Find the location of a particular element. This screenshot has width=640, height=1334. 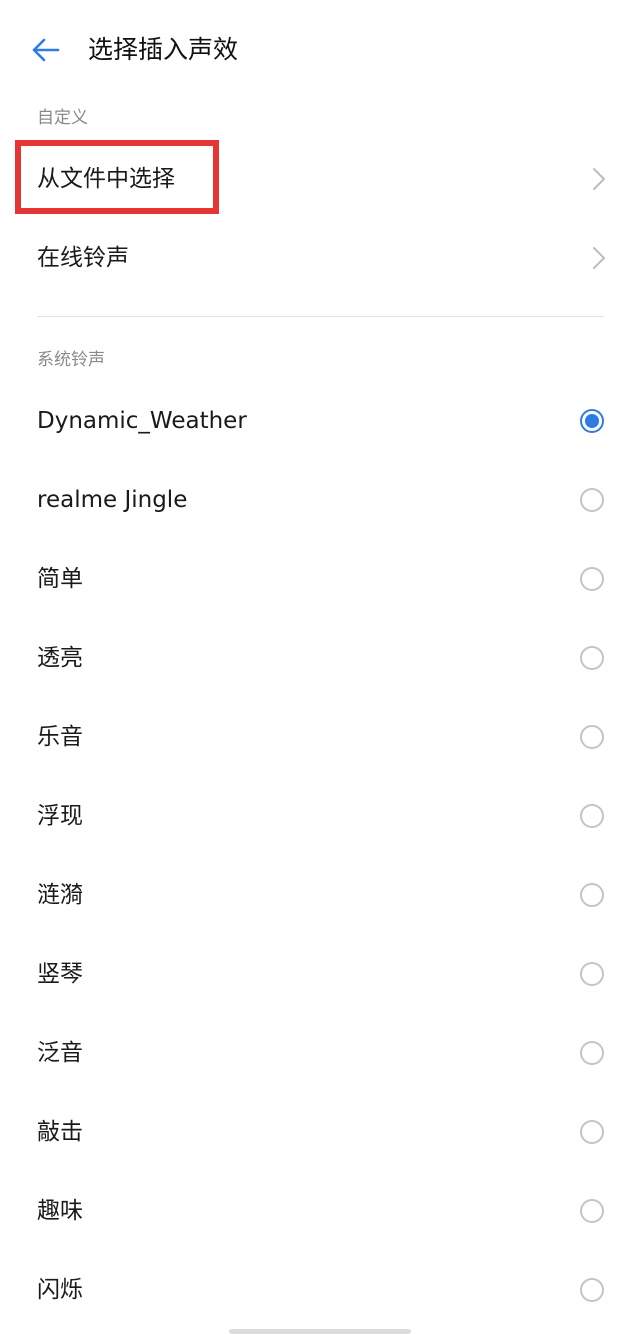

choose-from-file-item: 从文件中选择 is located at coordinates (320, 178).